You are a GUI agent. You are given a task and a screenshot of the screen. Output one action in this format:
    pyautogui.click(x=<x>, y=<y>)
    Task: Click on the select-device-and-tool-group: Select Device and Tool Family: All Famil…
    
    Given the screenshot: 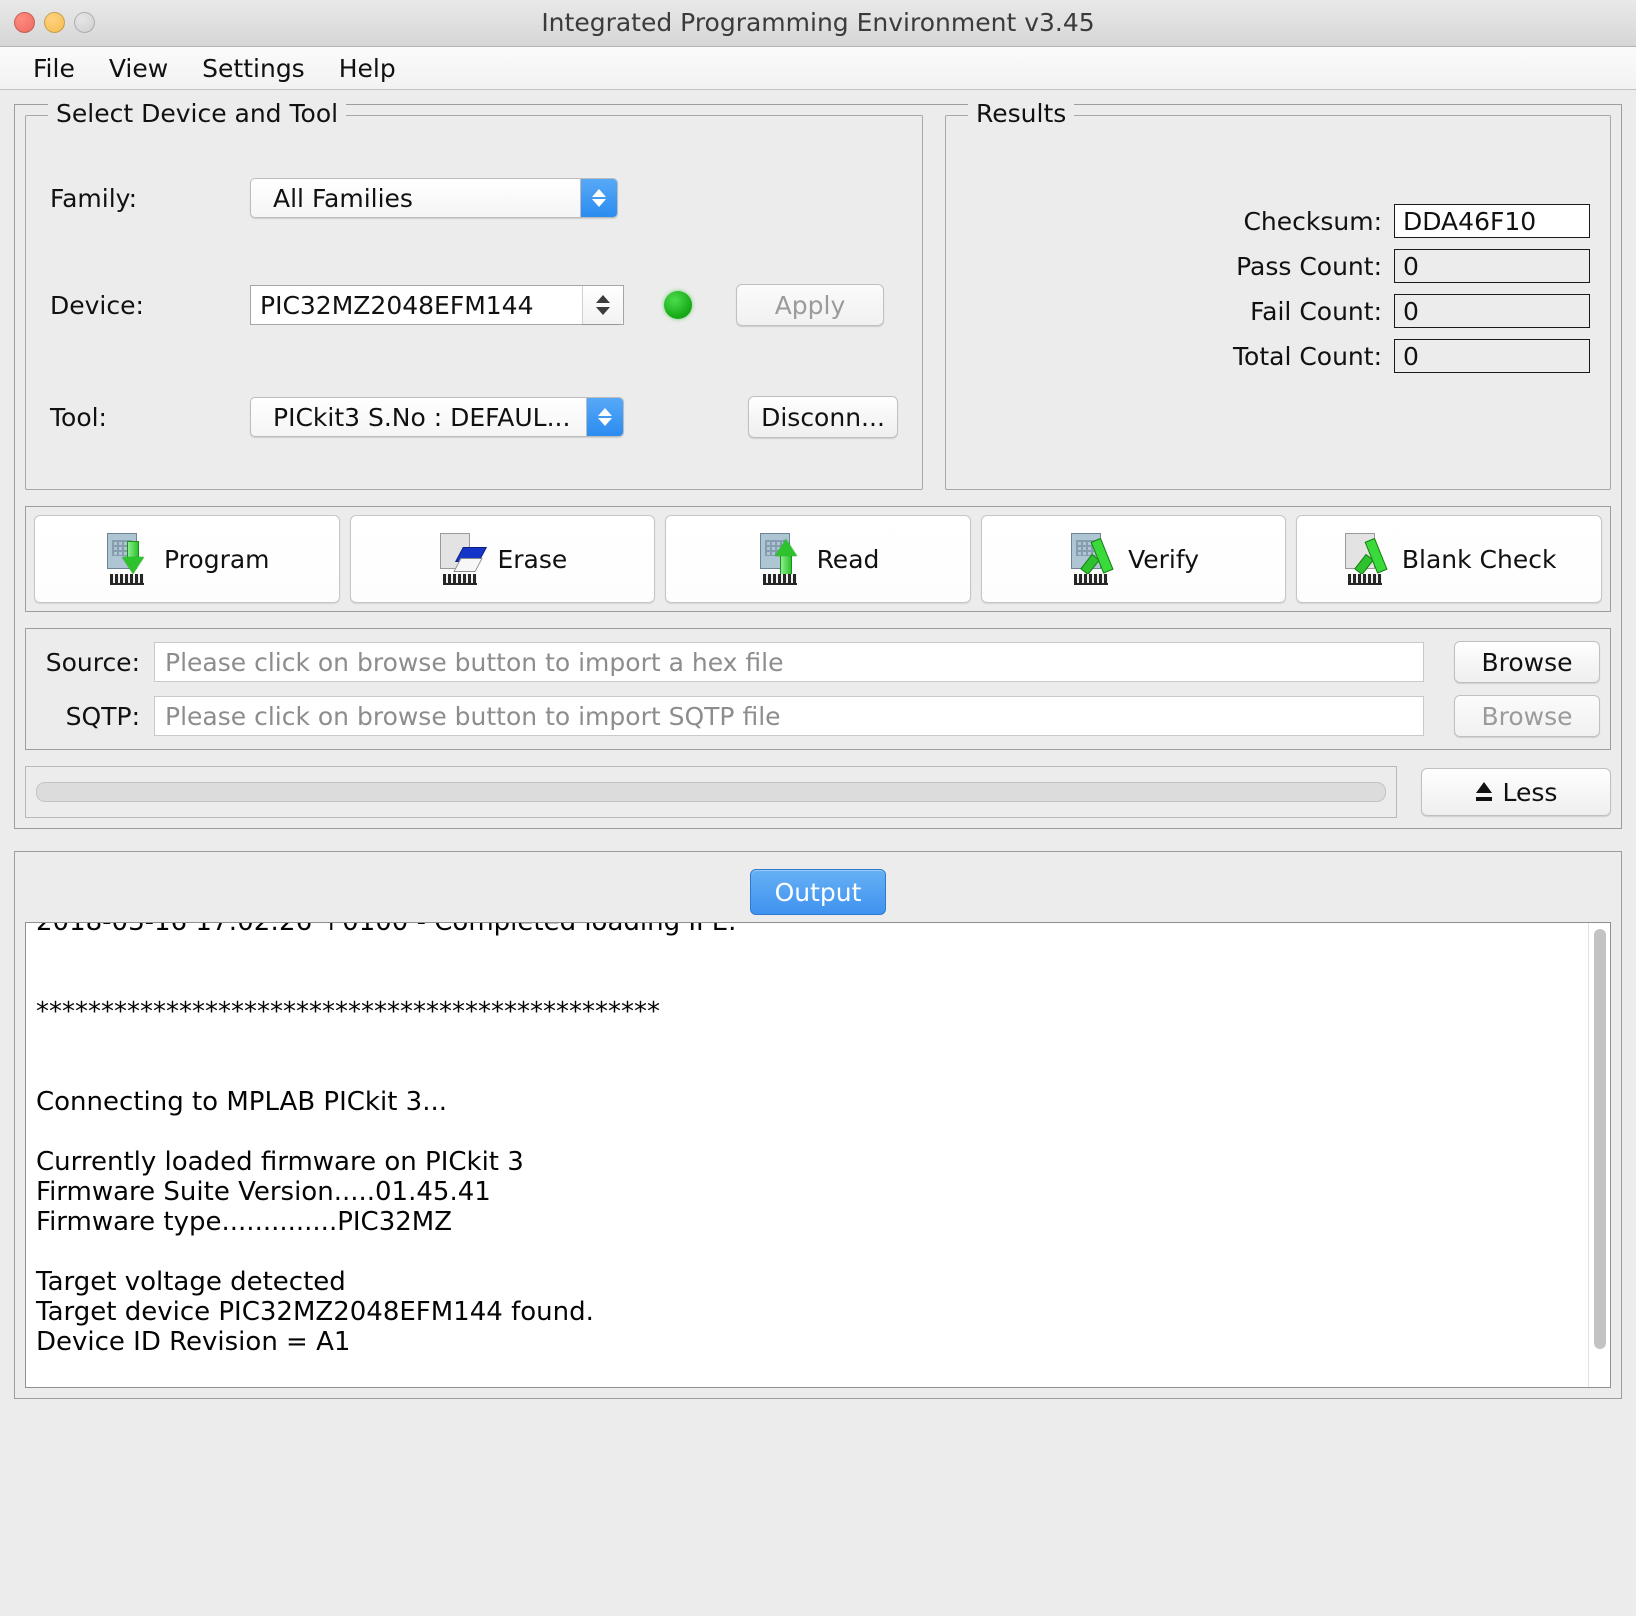 What is the action you would take?
    pyautogui.click(x=474, y=295)
    